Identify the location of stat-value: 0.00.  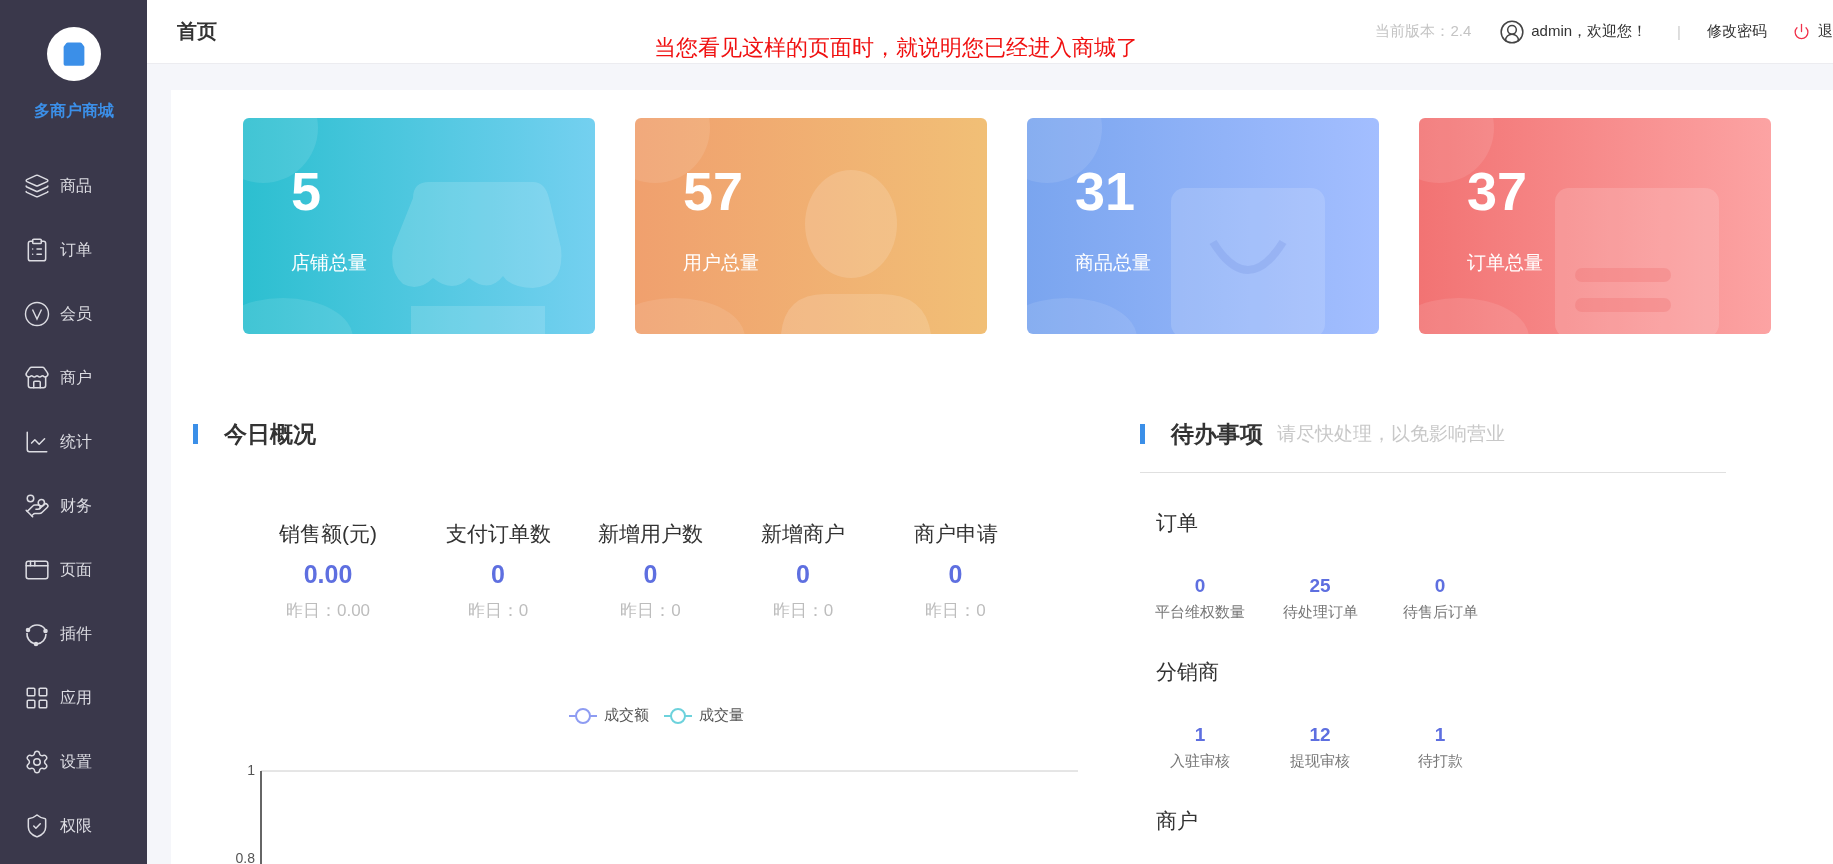
(328, 574).